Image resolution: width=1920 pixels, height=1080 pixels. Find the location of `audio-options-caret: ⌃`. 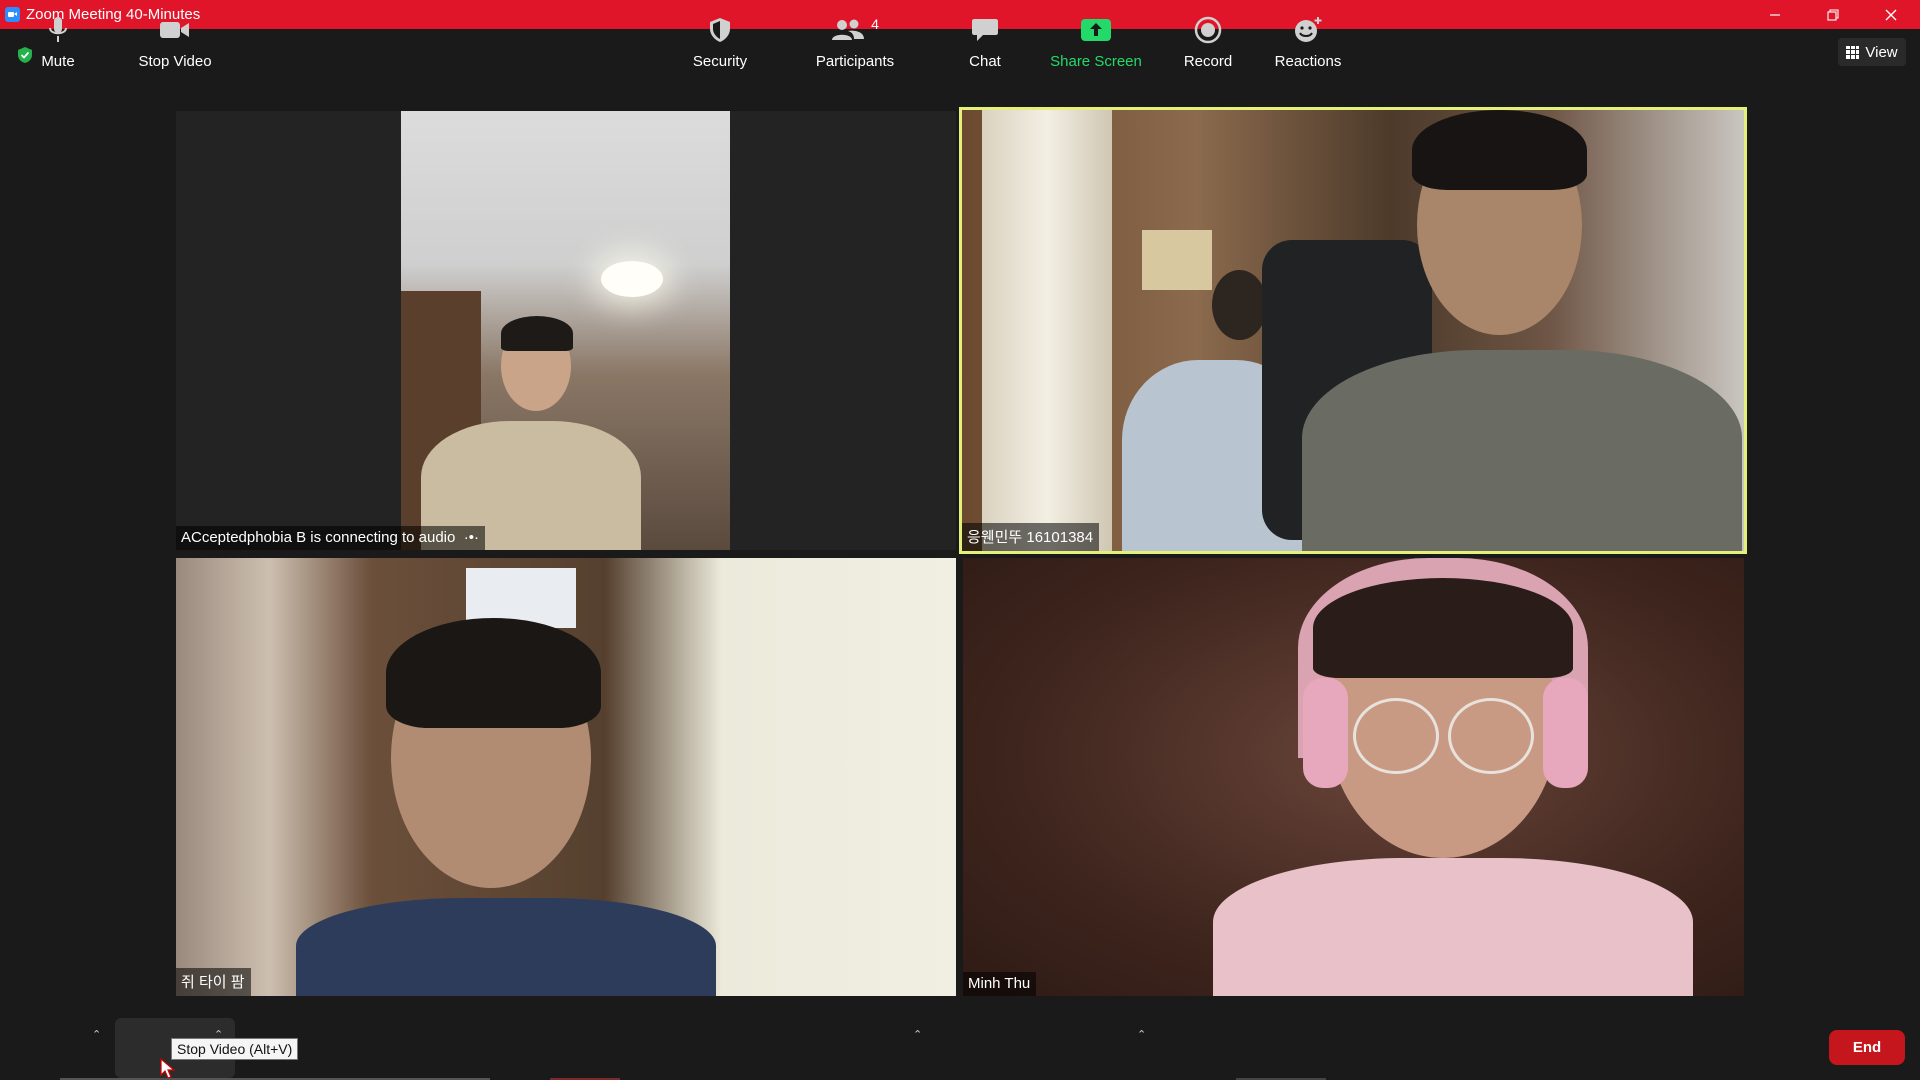

audio-options-caret: ⌃ is located at coordinates (96, 1034).